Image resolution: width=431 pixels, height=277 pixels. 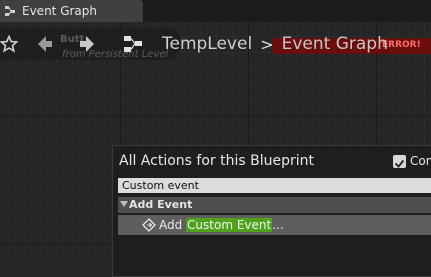 I want to click on event-diamond-icon, so click(x=149, y=225).